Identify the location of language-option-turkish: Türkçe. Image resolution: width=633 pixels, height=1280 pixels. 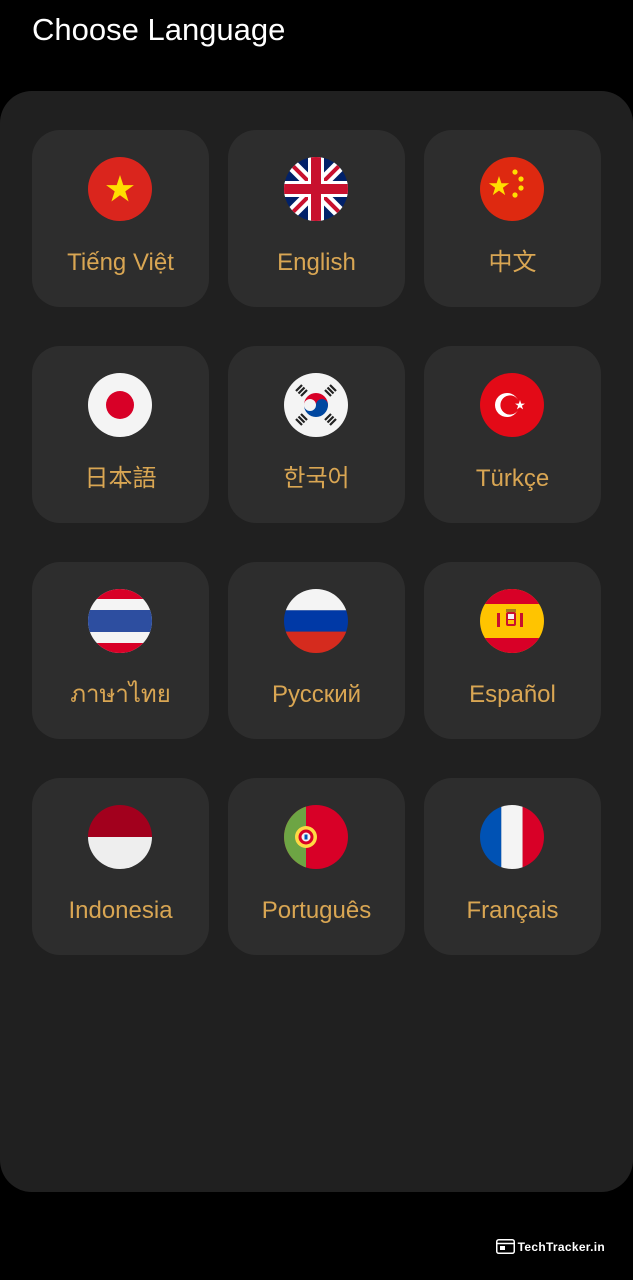
(512, 434).